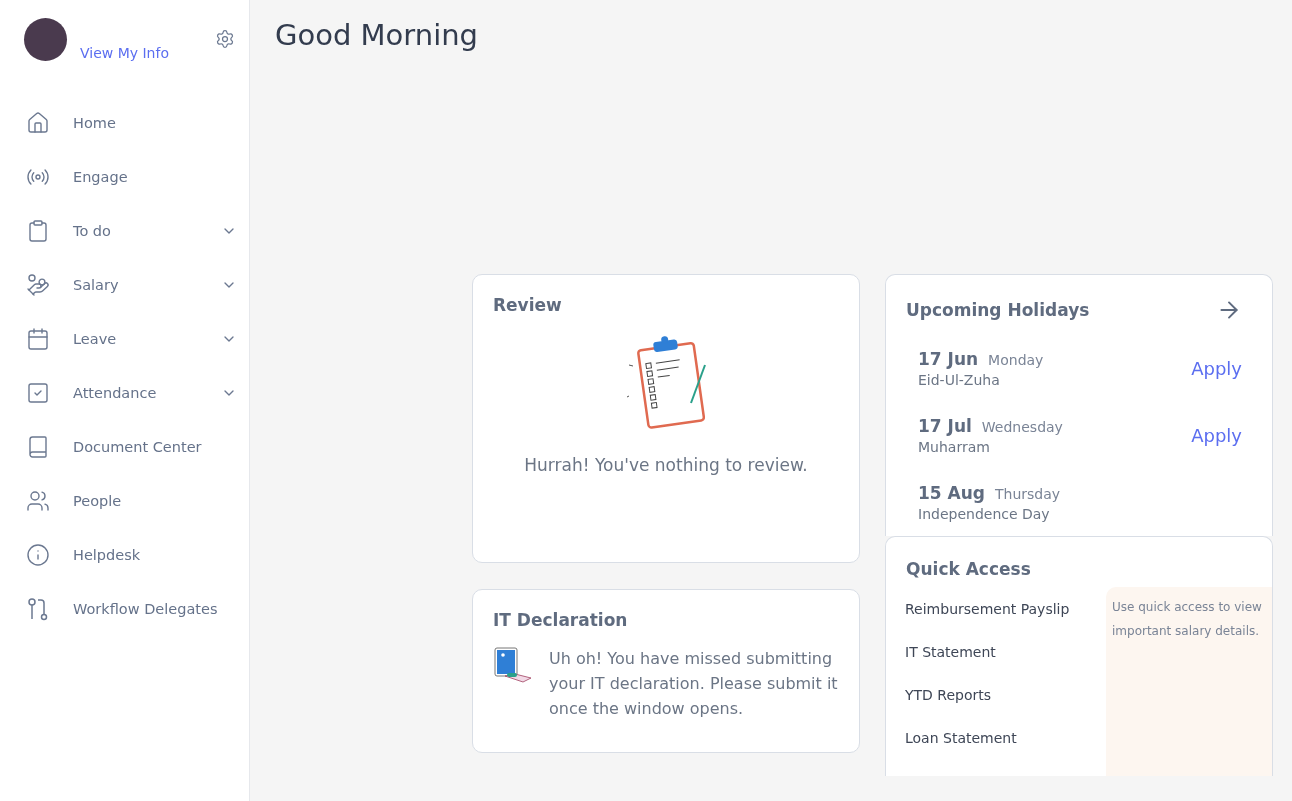 The image size is (1292, 801). What do you see at coordinates (998, 310) in the screenshot?
I see `card-title: Upcoming Holidays` at bounding box center [998, 310].